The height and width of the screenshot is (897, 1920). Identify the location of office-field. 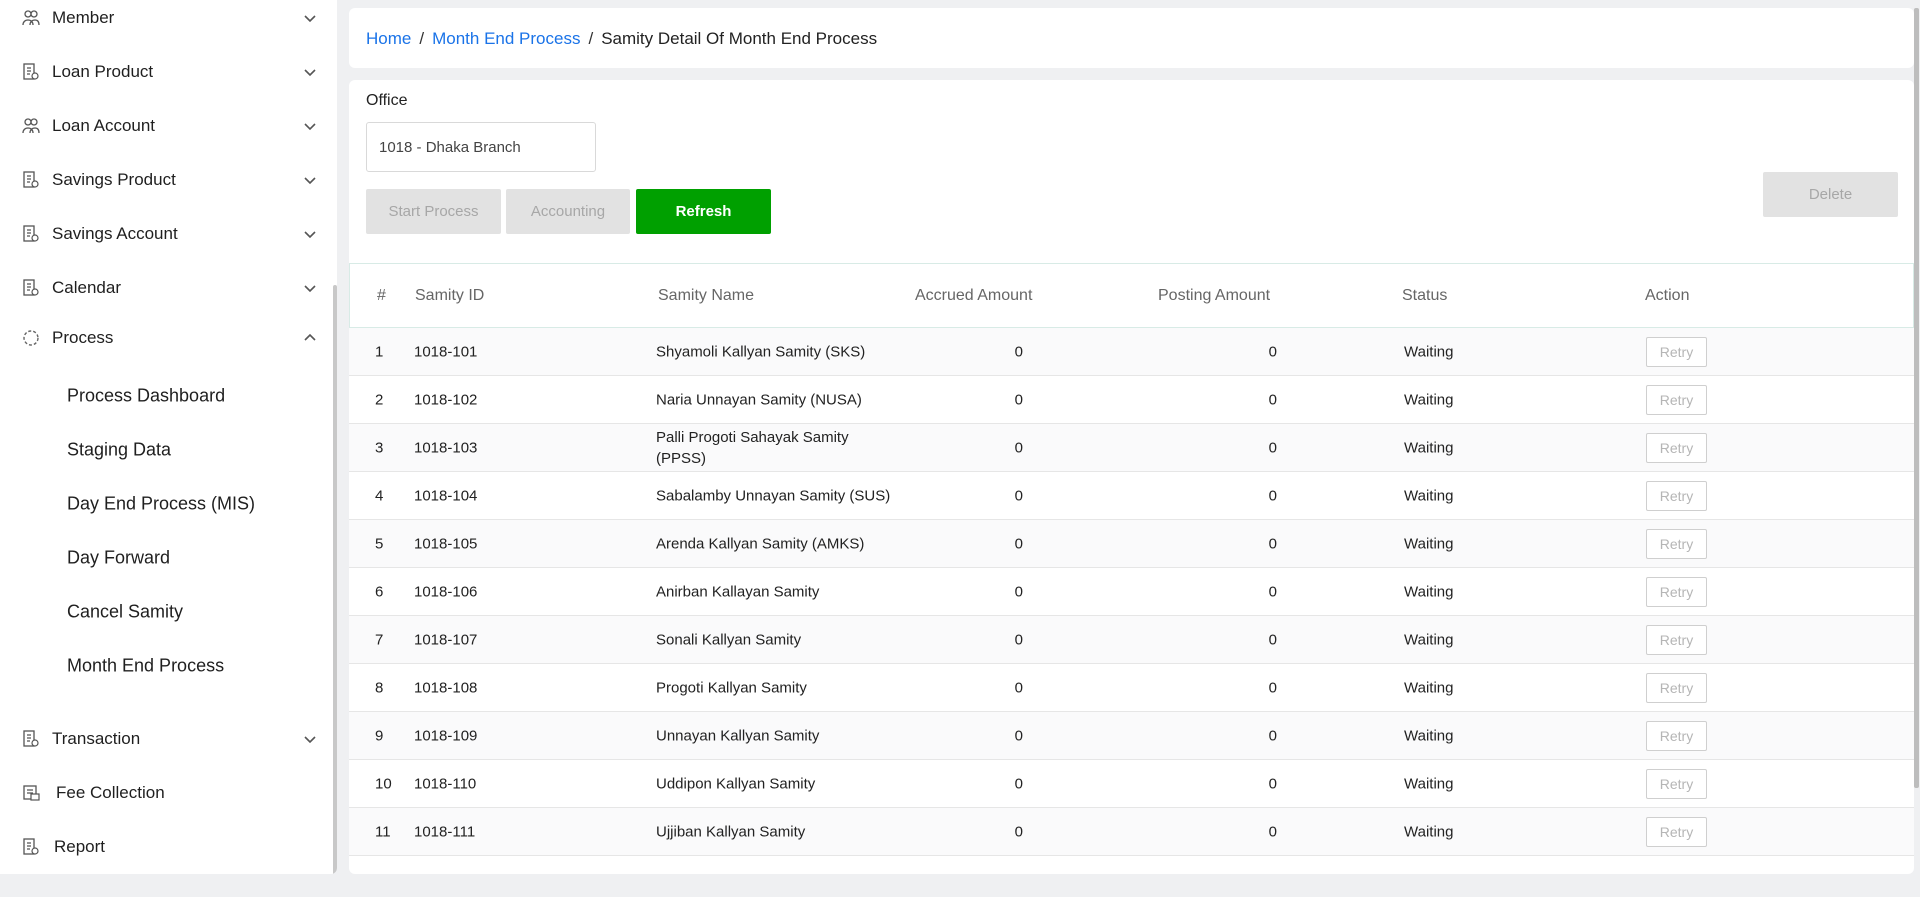
(481, 147).